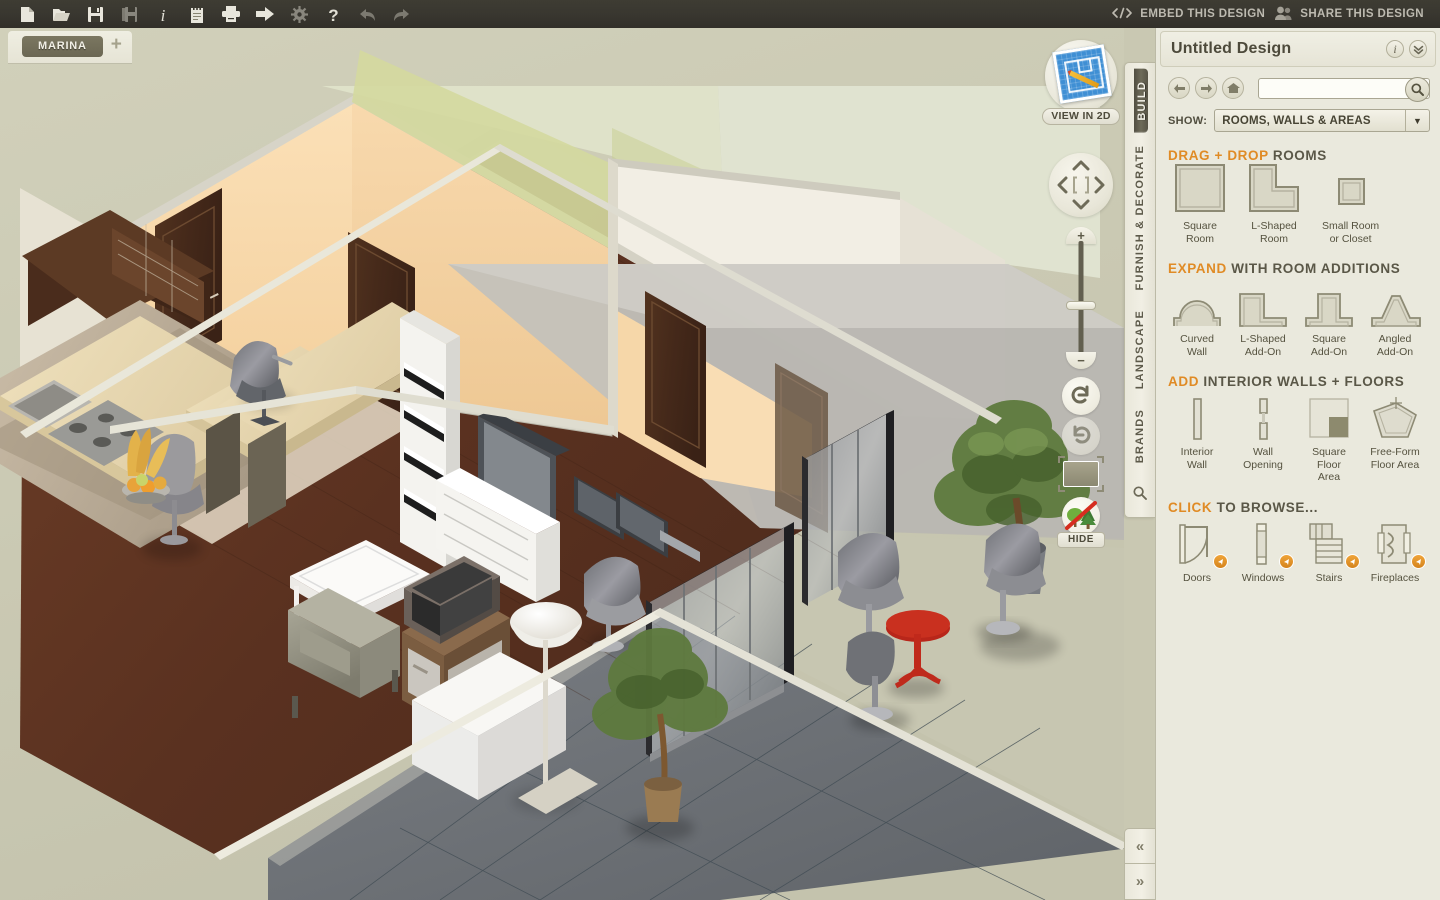 Image resolution: width=1440 pixels, height=900 pixels. What do you see at coordinates (197, 14) in the screenshot?
I see `notes-icon` at bounding box center [197, 14].